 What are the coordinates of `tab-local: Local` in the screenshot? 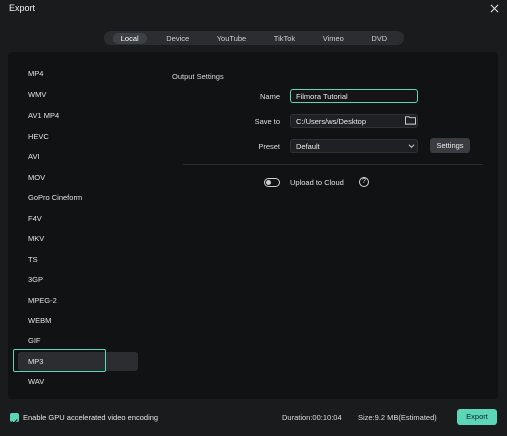 It's located at (129, 38).